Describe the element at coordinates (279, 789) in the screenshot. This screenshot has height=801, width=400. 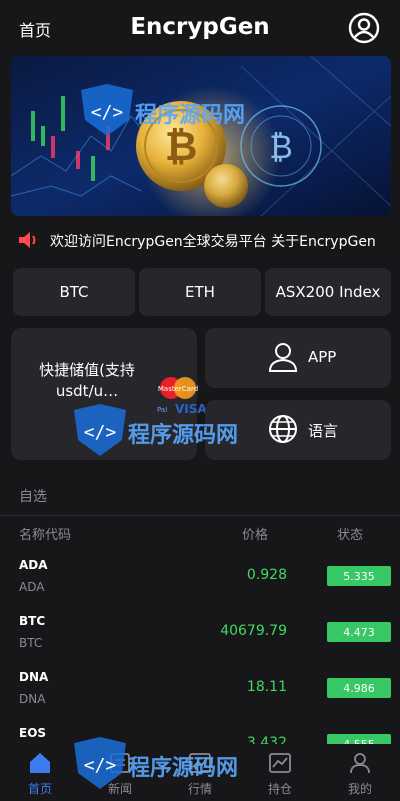
I see `nav-label: 持仓` at that location.